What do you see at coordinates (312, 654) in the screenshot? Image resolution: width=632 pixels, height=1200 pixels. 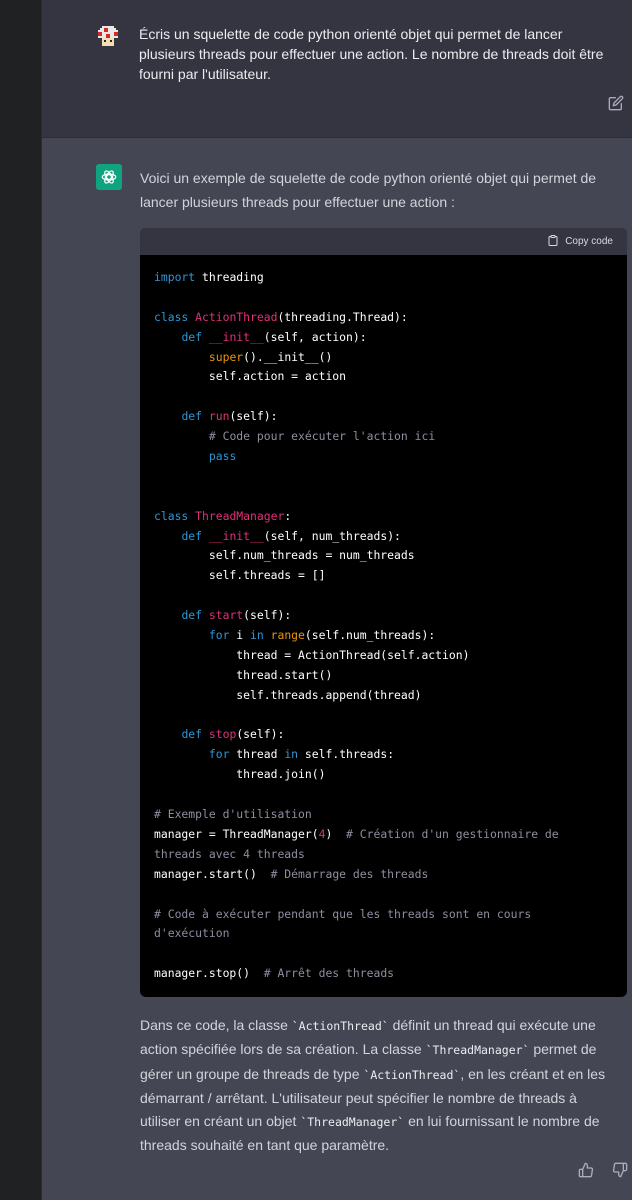 I see `code-token: thread = ActionThread(self.action)` at bounding box center [312, 654].